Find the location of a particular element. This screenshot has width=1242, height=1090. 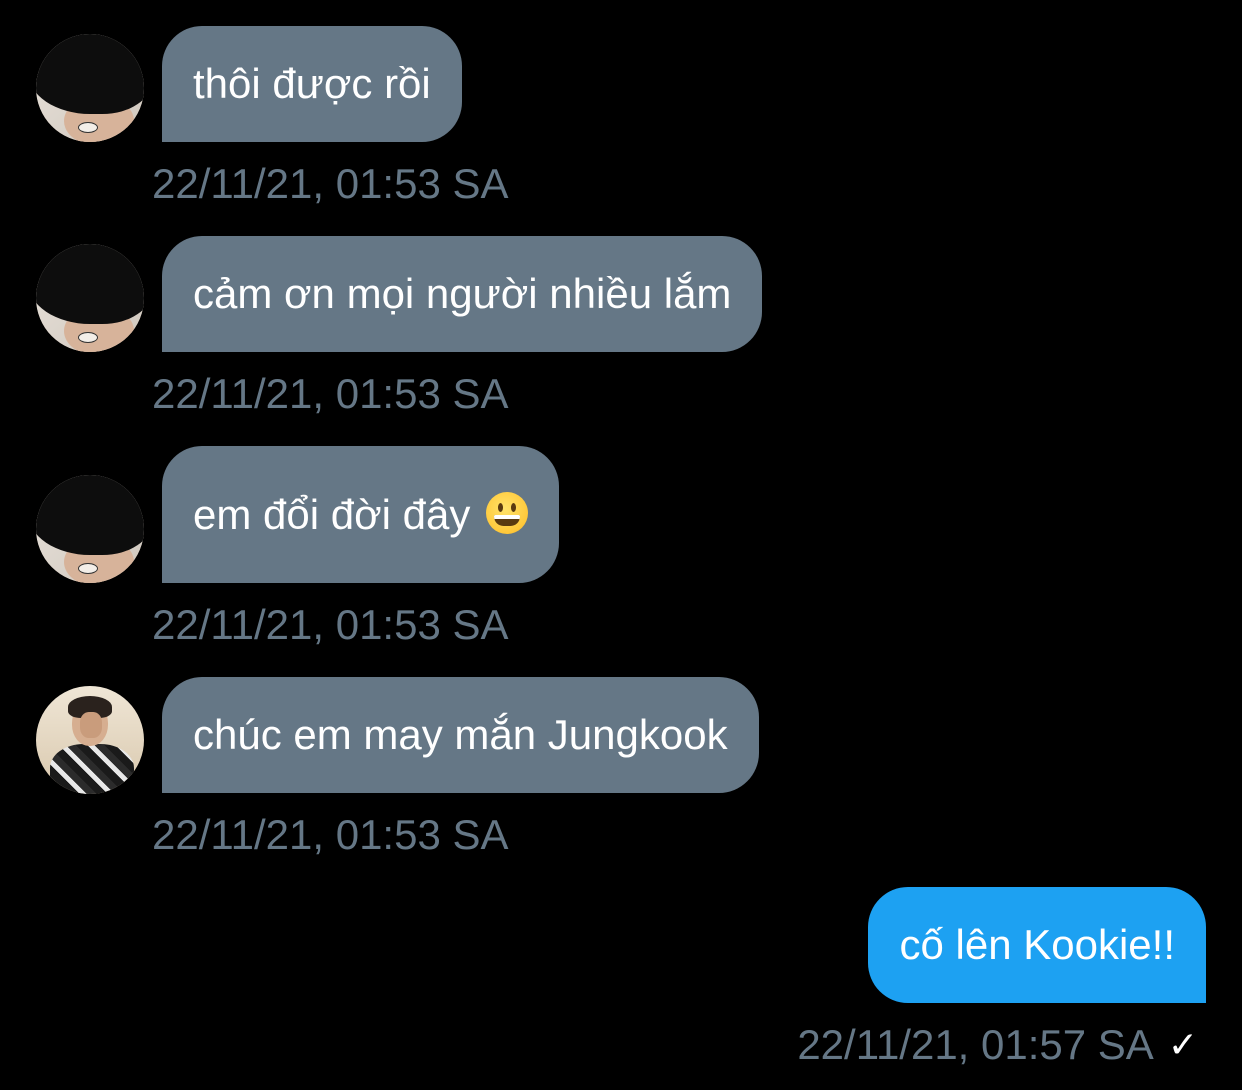

message-bubble: em đổi đời đây is located at coordinates (361, 514).